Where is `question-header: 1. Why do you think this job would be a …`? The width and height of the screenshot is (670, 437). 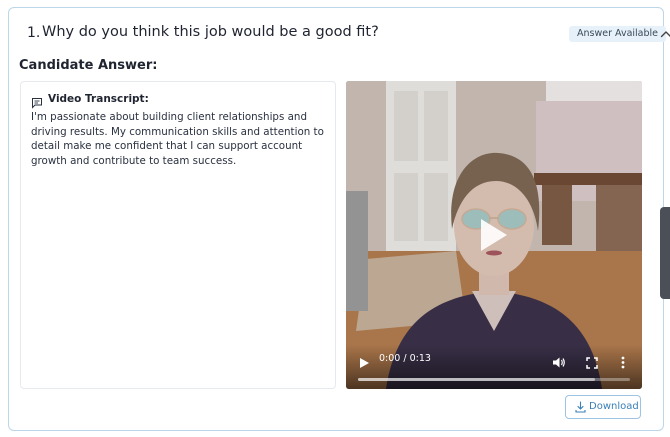
question-header: 1. Why do you think this job would be a … is located at coordinates (348, 35).